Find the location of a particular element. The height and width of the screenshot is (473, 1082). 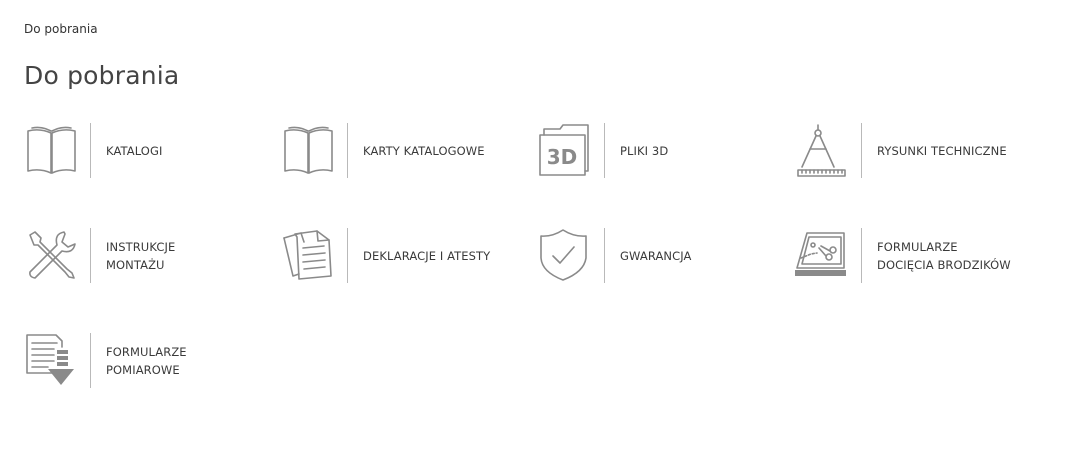

item-label: PLIKI 3D is located at coordinates (644, 151).